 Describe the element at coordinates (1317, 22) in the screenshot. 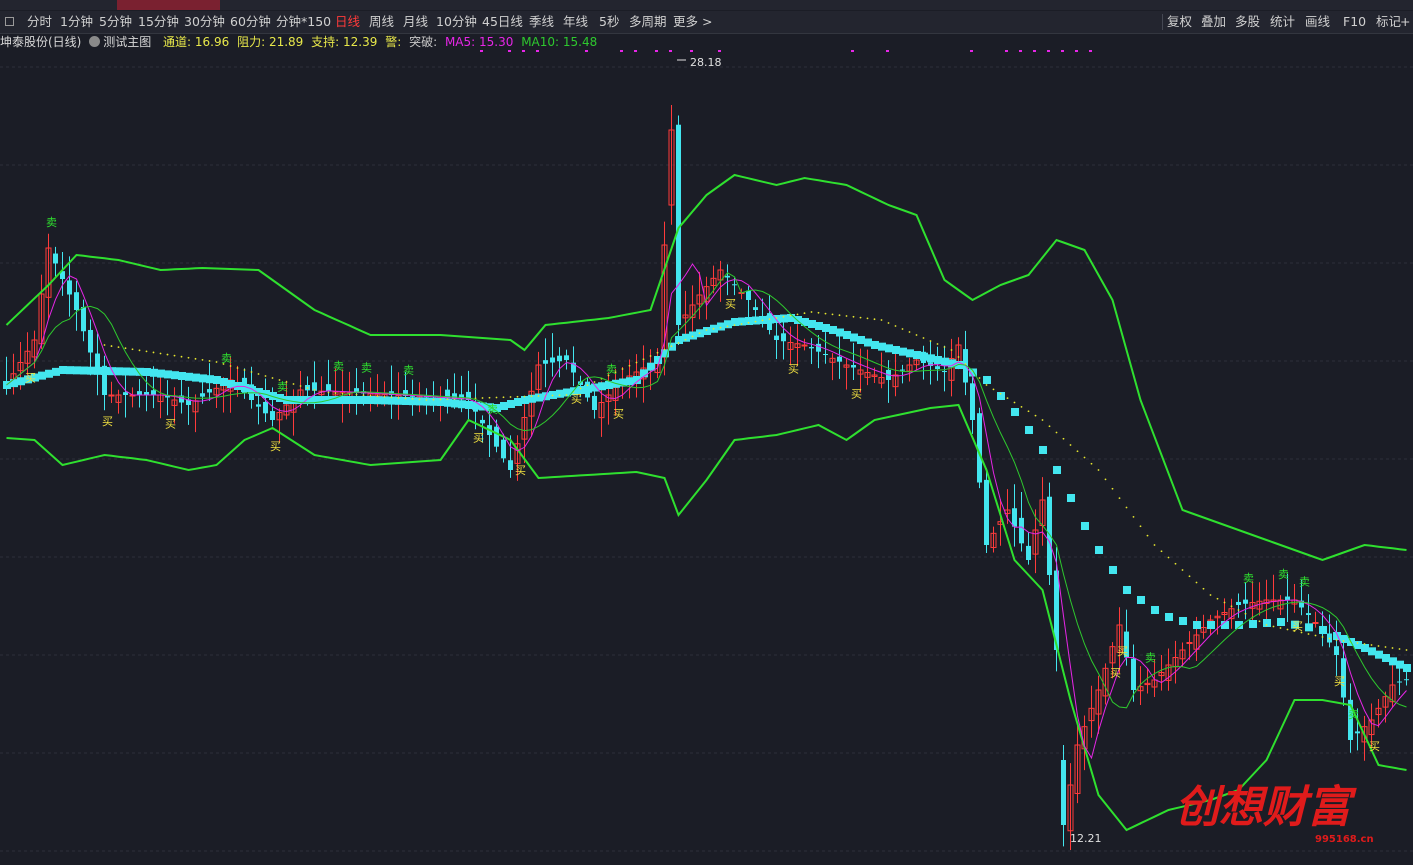

I see `tool-button-4: 画线` at that location.